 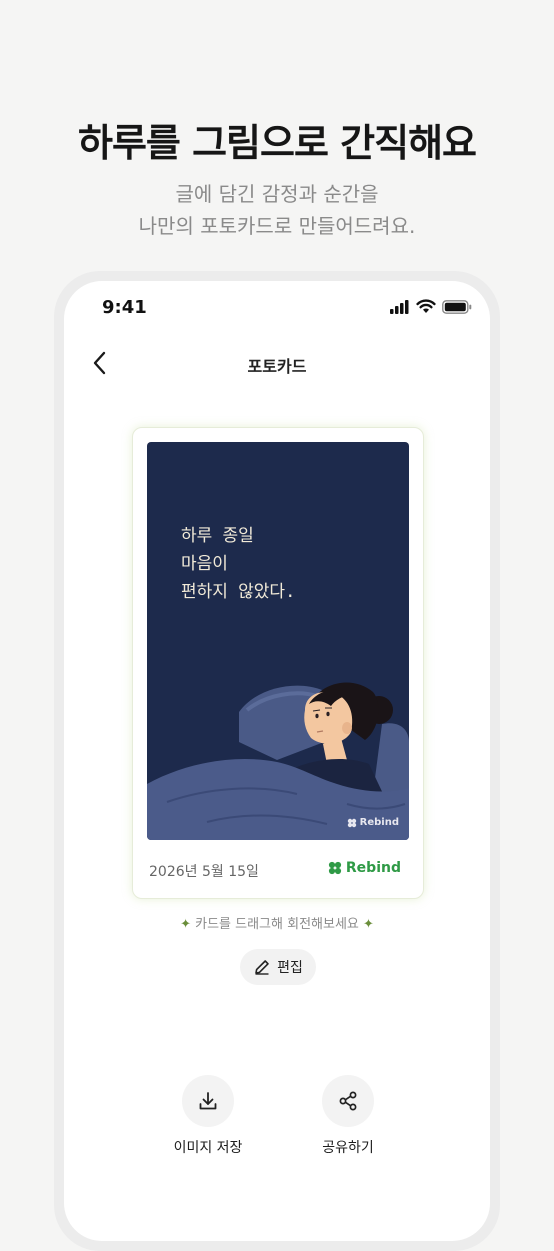 I want to click on share-icon, so click(x=348, y=1101).